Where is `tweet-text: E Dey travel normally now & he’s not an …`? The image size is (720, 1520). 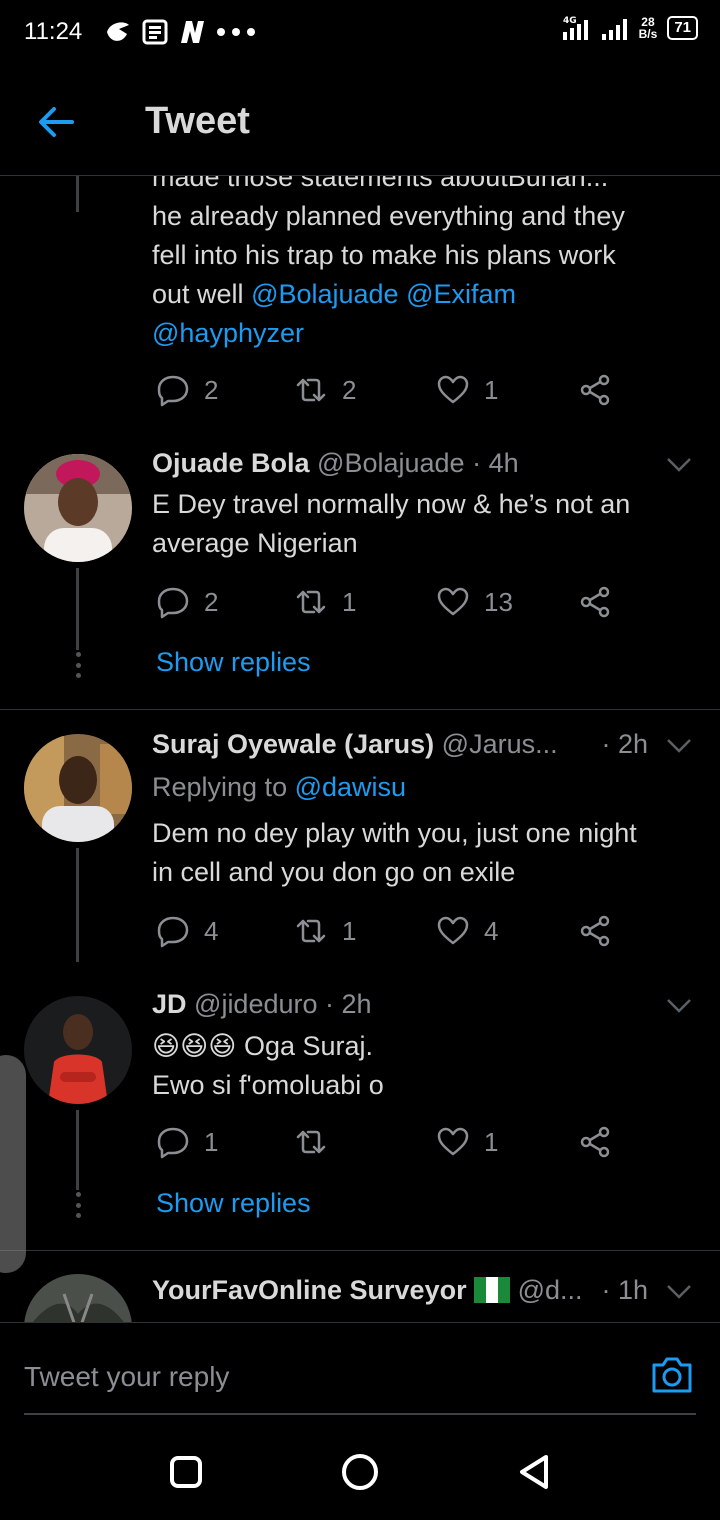 tweet-text: E Dey travel normally now & he’s not an … is located at coordinates (422, 524).